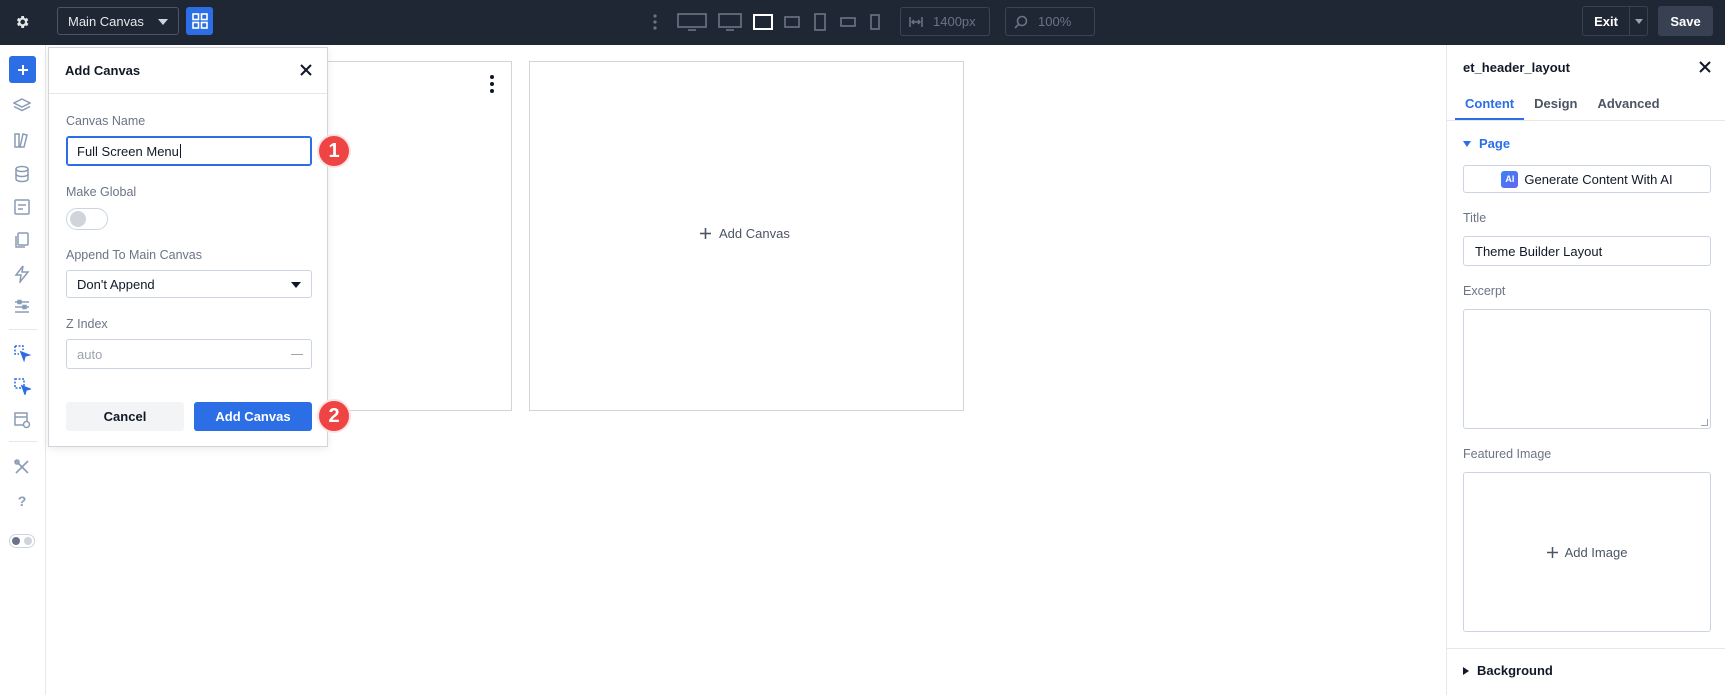 This screenshot has width=1725, height=695. What do you see at coordinates (106, 21) in the screenshot?
I see `canvas-select-value: Main Canvas` at bounding box center [106, 21].